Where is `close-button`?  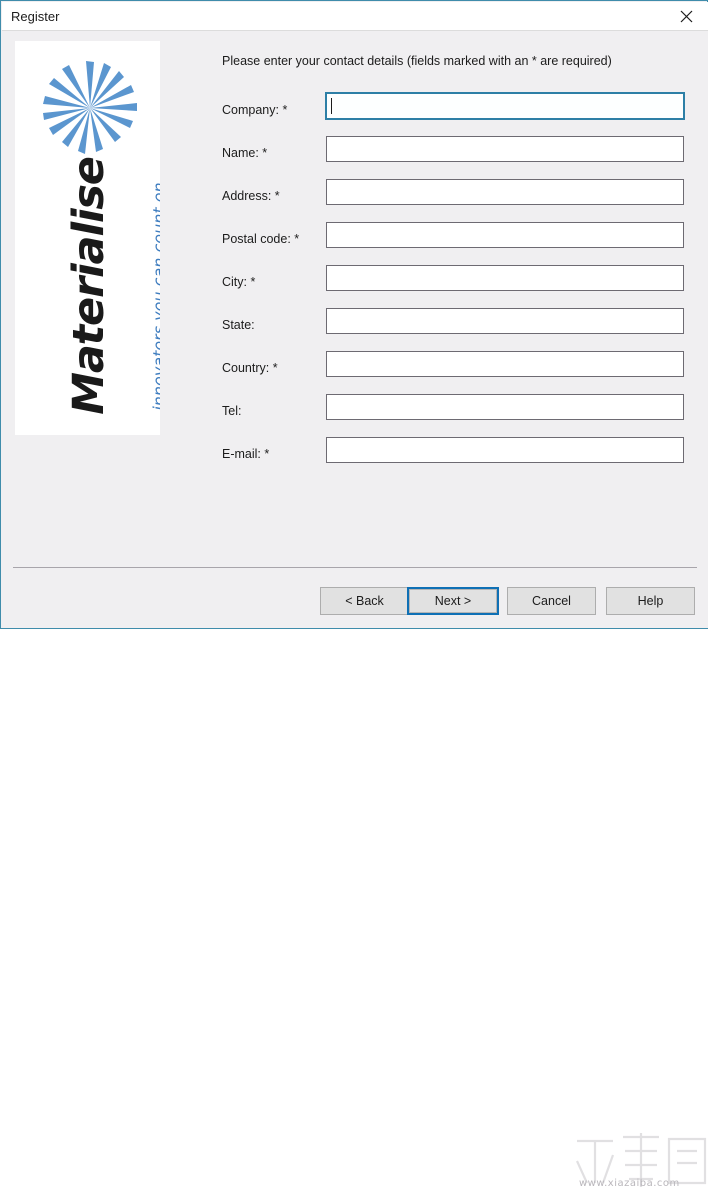 close-button is located at coordinates (686, 16).